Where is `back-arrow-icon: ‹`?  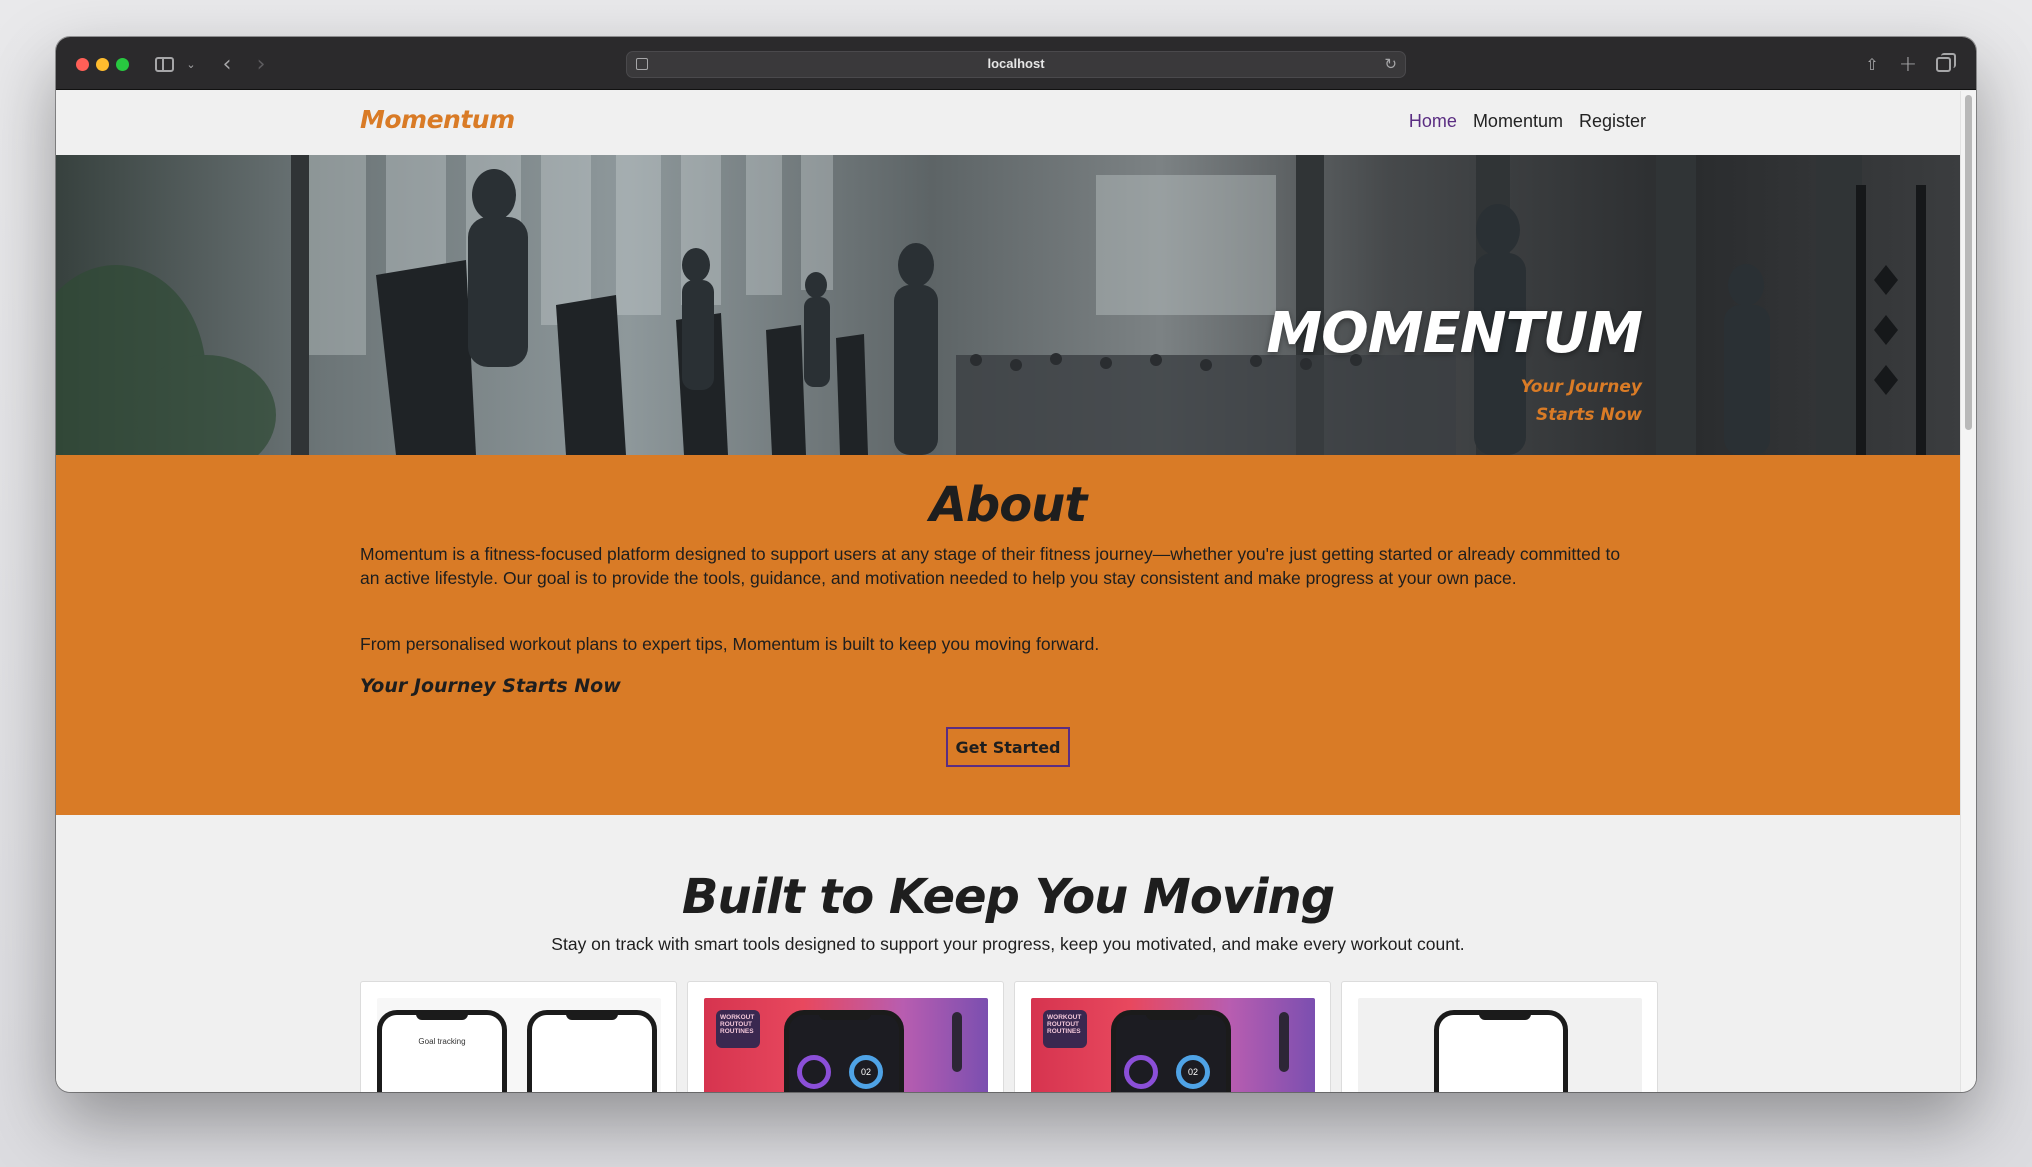 back-arrow-icon: ‹ is located at coordinates (227, 64).